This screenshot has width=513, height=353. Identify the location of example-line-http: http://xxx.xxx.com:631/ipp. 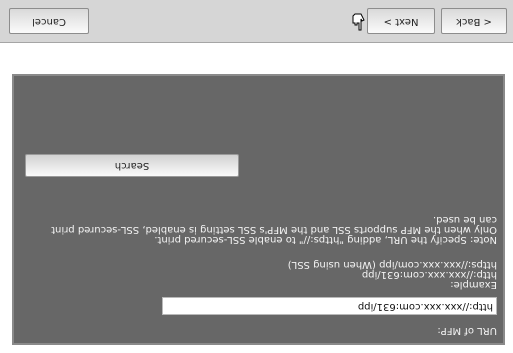
(429, 274).